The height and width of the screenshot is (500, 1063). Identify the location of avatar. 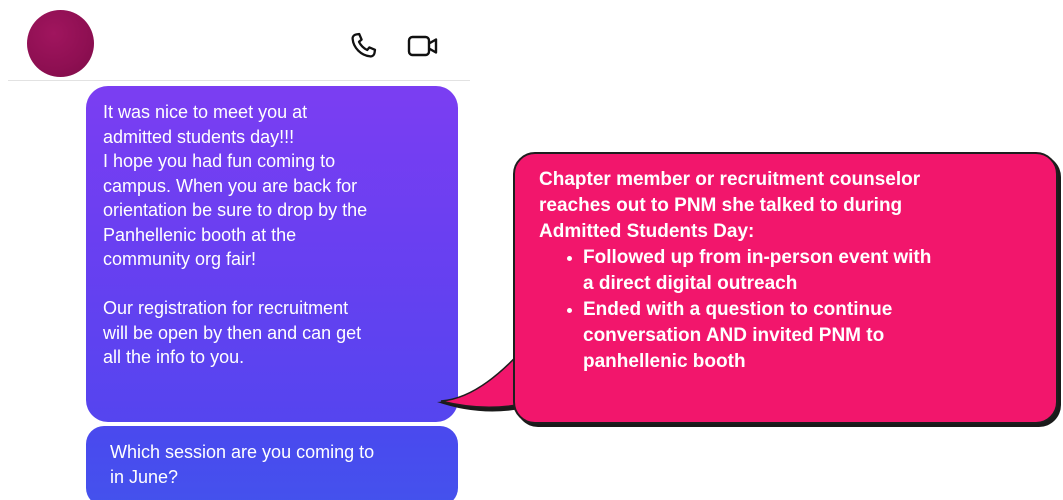
(60, 43).